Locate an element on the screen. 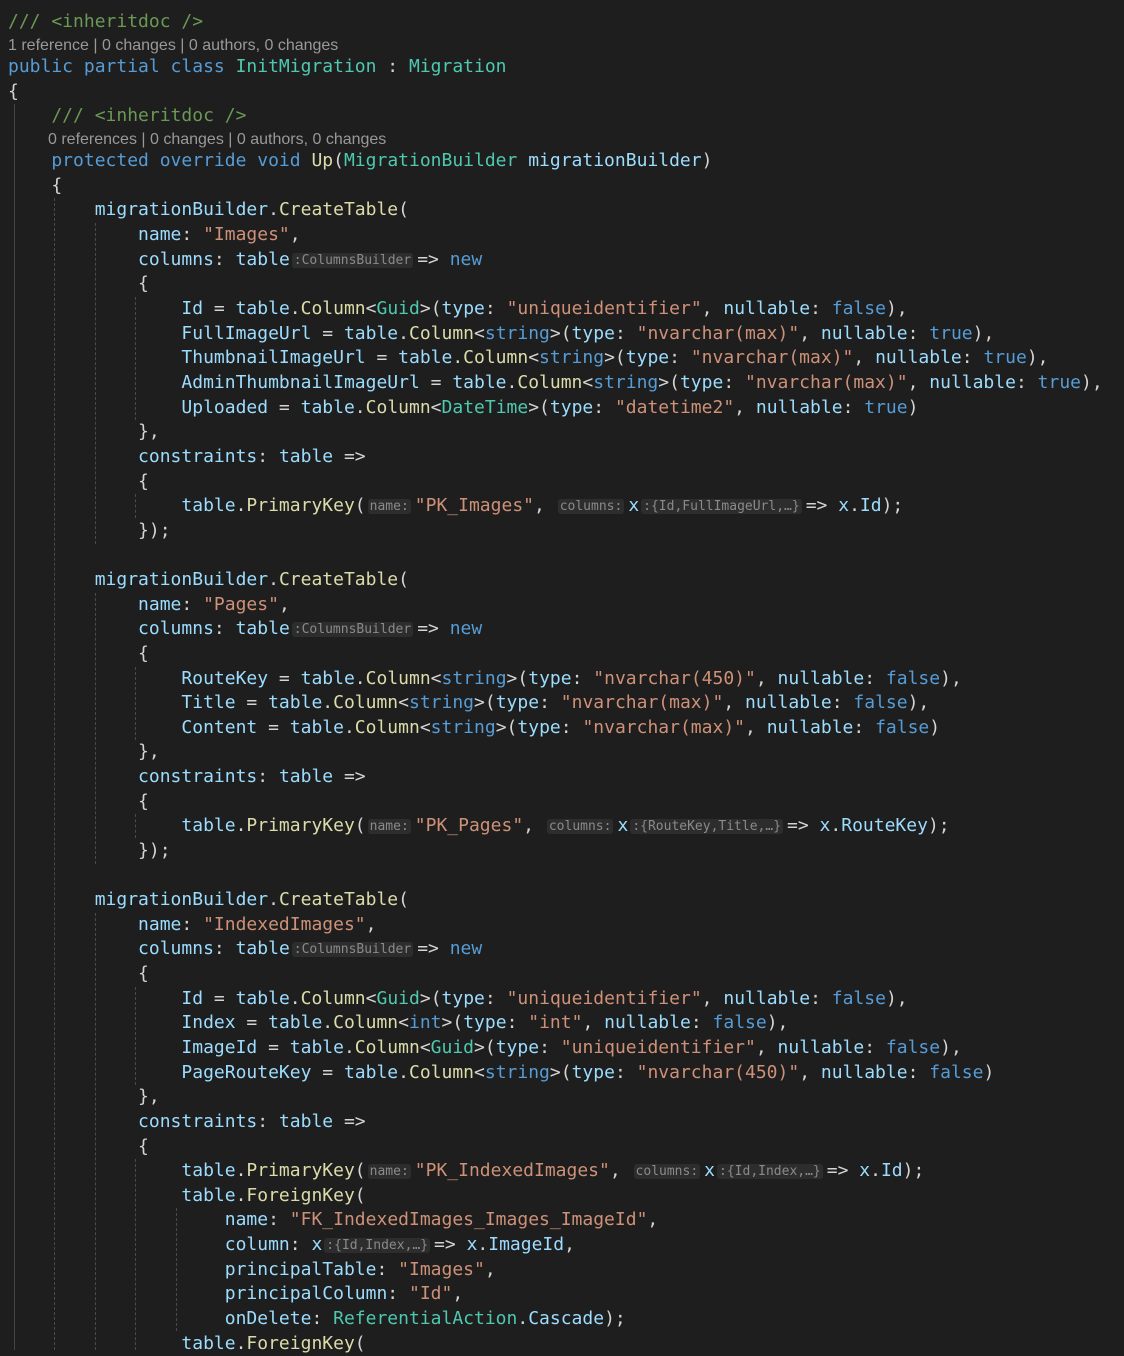 The image size is (1124, 1356). code-token: "nvarchar(450)" is located at coordinates (718, 1072).